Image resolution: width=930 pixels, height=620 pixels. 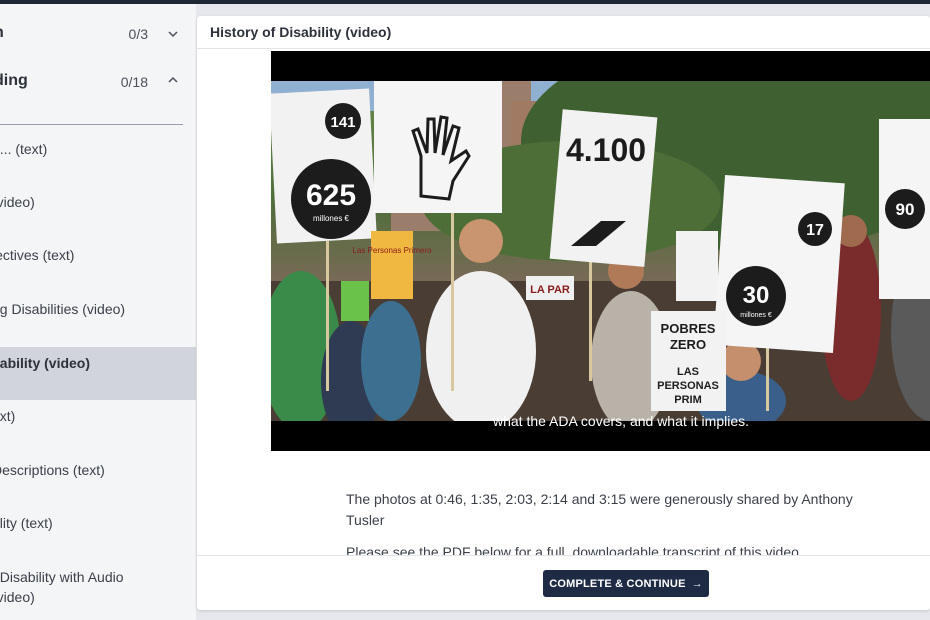 I want to click on section-title: ding, so click(x=14, y=80).